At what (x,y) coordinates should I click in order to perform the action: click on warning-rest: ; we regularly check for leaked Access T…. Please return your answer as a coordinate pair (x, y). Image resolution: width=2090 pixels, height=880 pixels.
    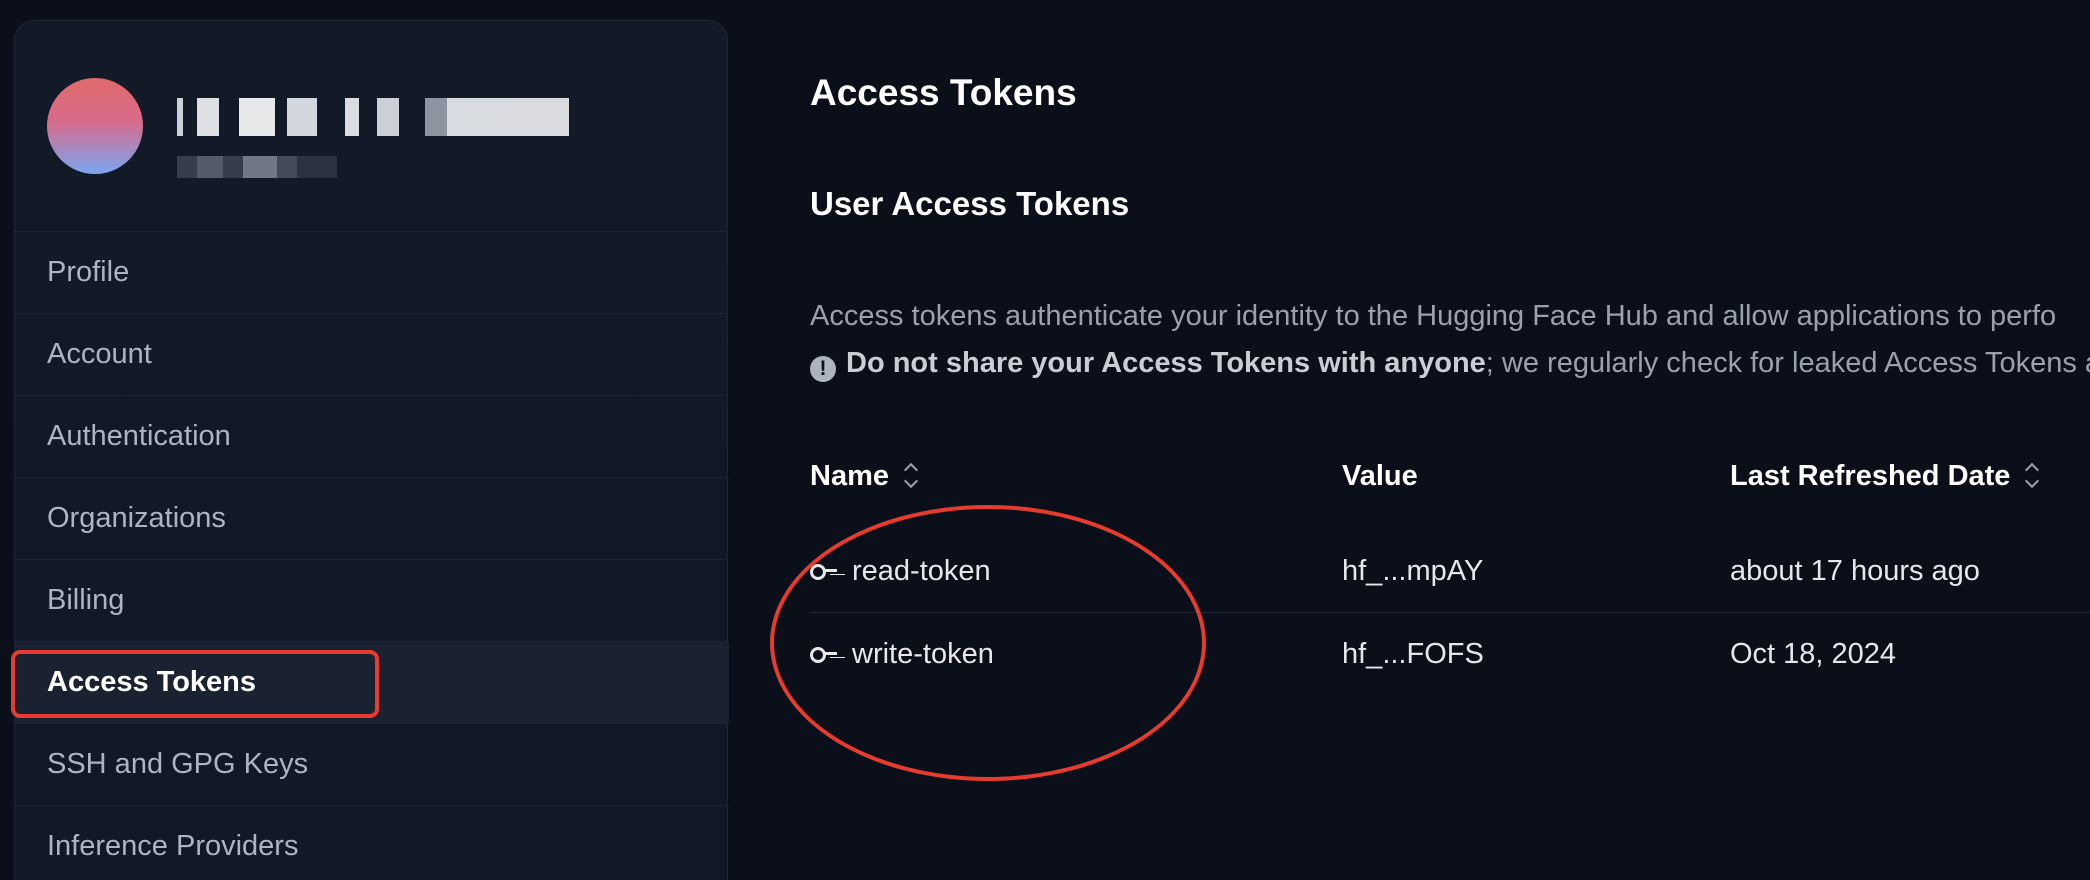
    Looking at the image, I should click on (1787, 363).